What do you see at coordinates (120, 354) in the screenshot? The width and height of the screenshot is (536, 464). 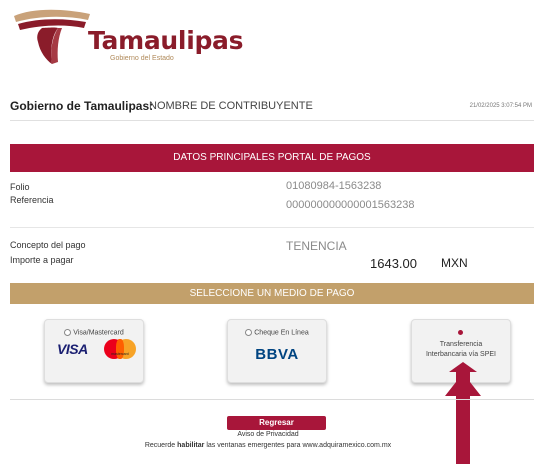 I see `mastercard-text: mastercard` at bounding box center [120, 354].